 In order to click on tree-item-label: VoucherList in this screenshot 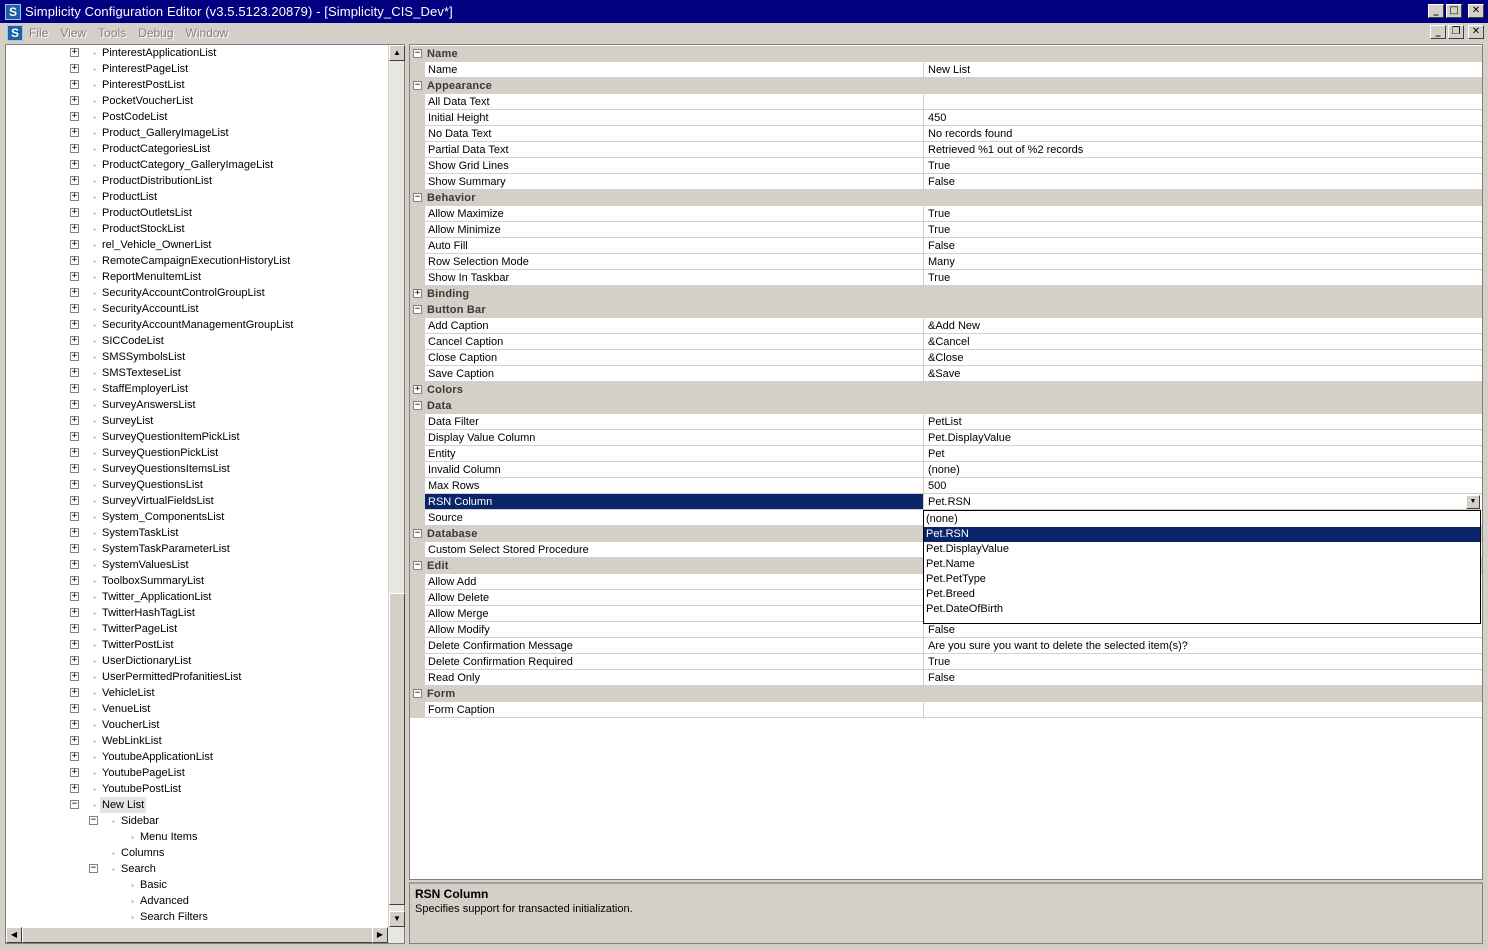, I will do `click(130, 725)`.